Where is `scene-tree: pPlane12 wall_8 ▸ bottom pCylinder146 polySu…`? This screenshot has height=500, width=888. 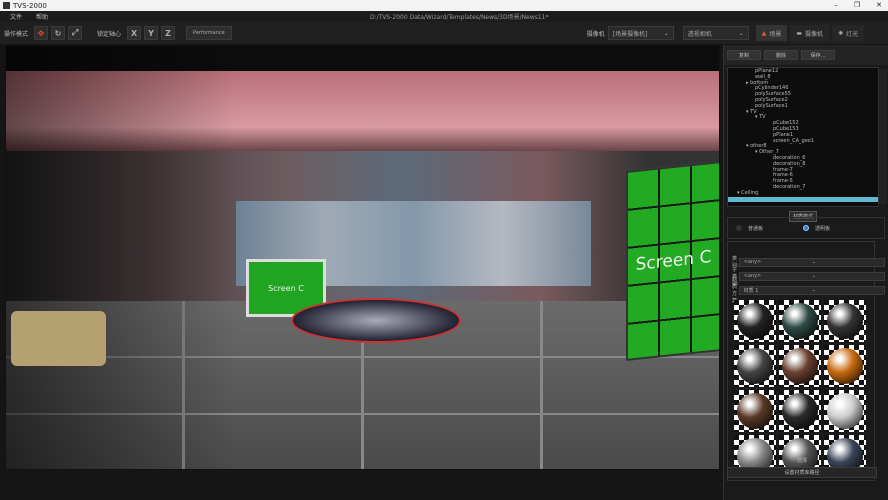
scene-tree: pPlane12 wall_8 ▸ bottom pCylinder146 polySu… is located at coordinates (803, 137).